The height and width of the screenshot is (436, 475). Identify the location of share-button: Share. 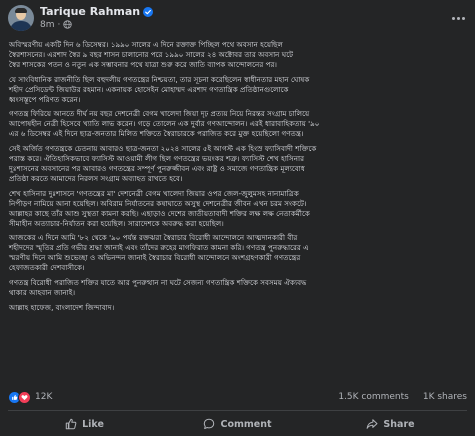
(390, 424).